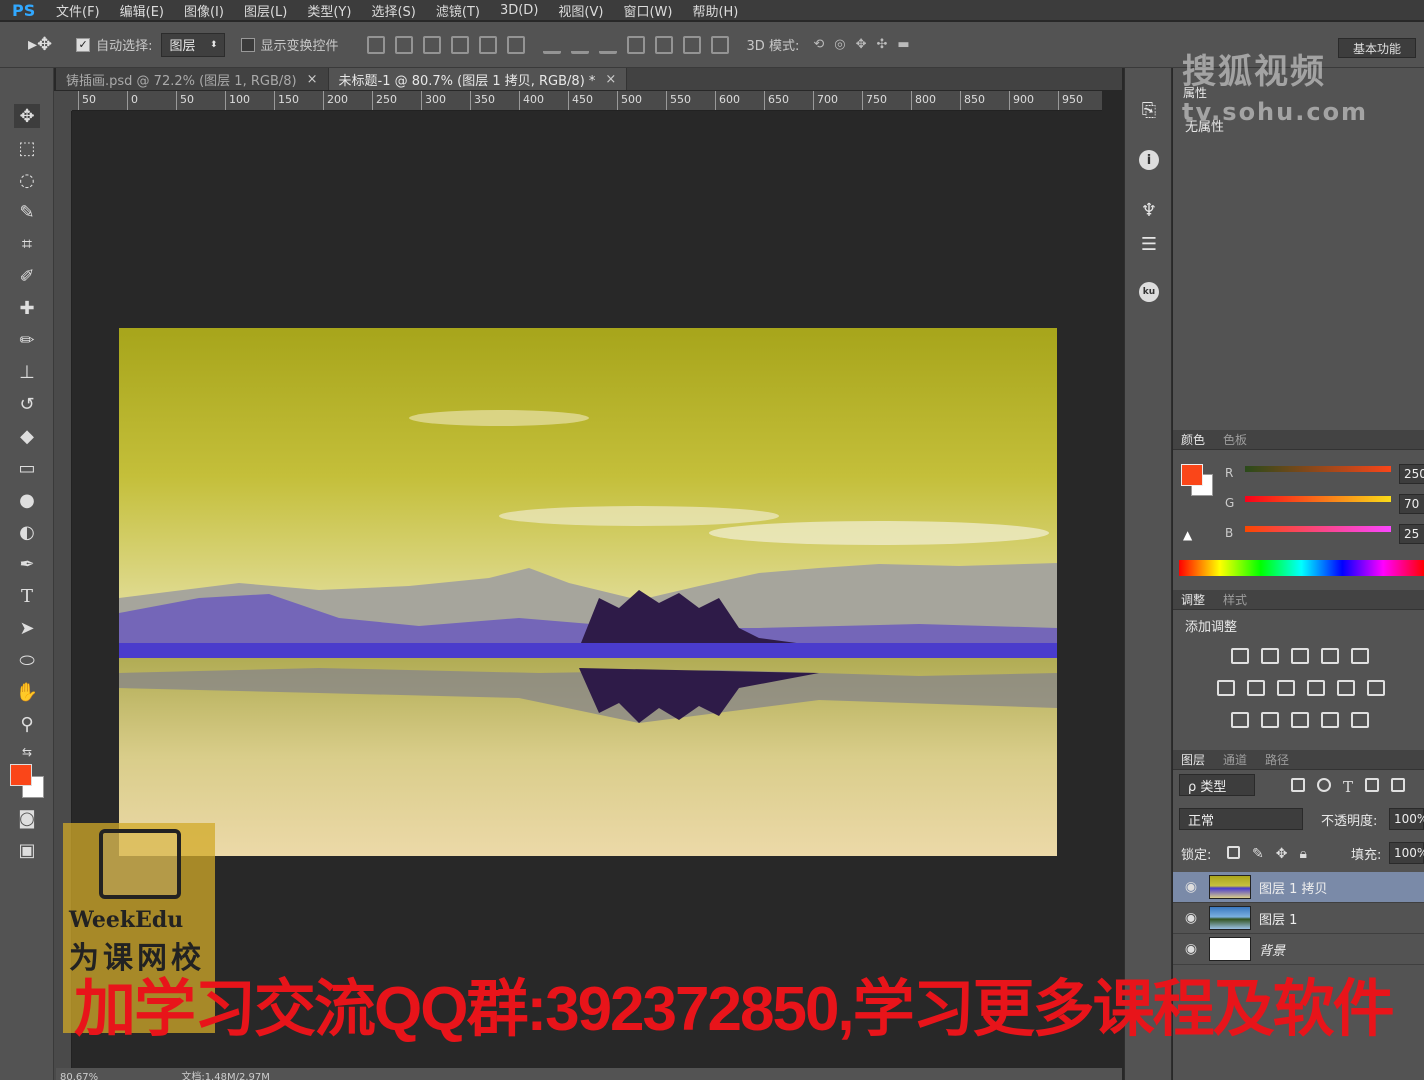 The image size is (1424, 1080). Describe the element at coordinates (1348, 787) in the screenshot. I see `filter-type-icon: T` at that location.